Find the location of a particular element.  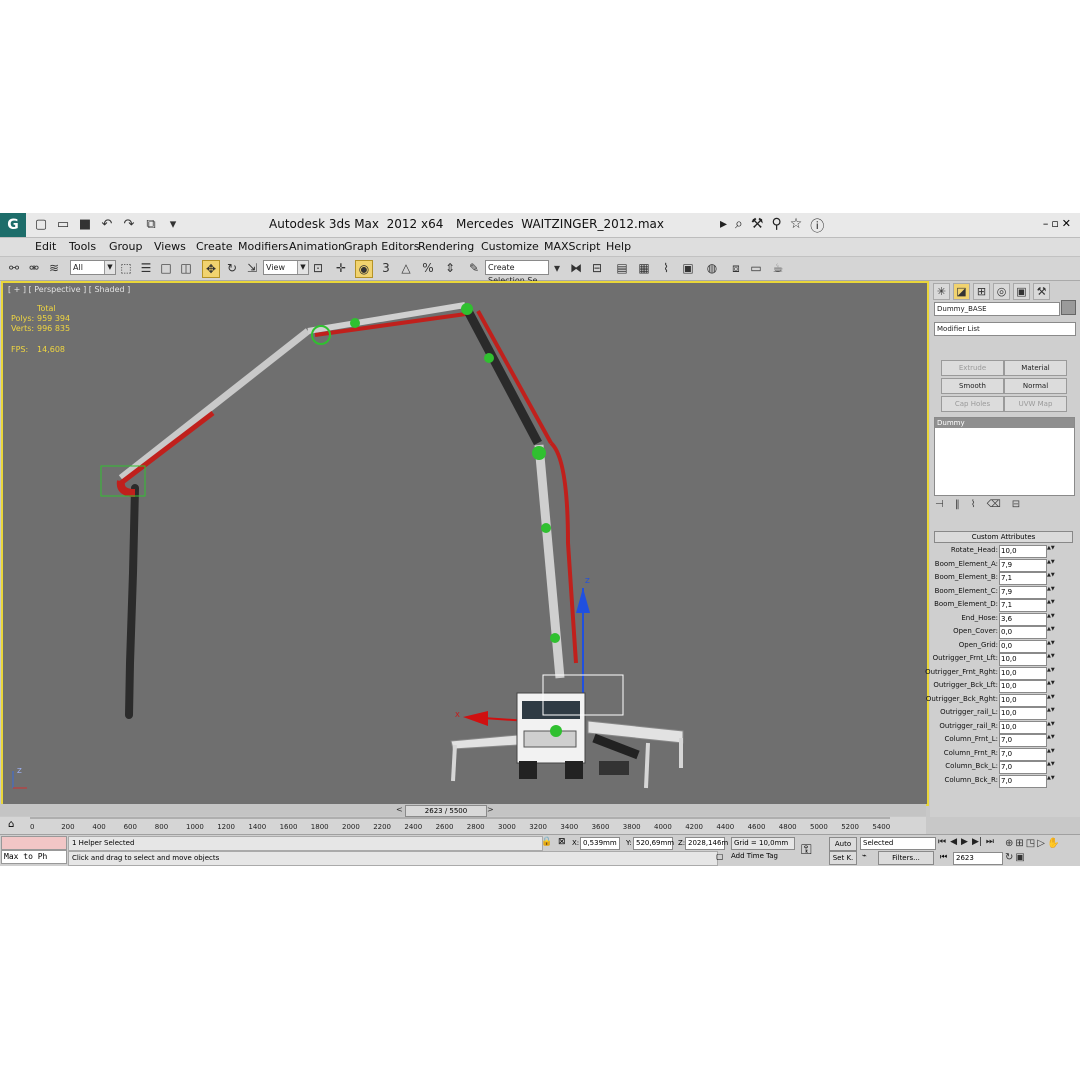

pin-icon: ⚲ is located at coordinates (776, 226).